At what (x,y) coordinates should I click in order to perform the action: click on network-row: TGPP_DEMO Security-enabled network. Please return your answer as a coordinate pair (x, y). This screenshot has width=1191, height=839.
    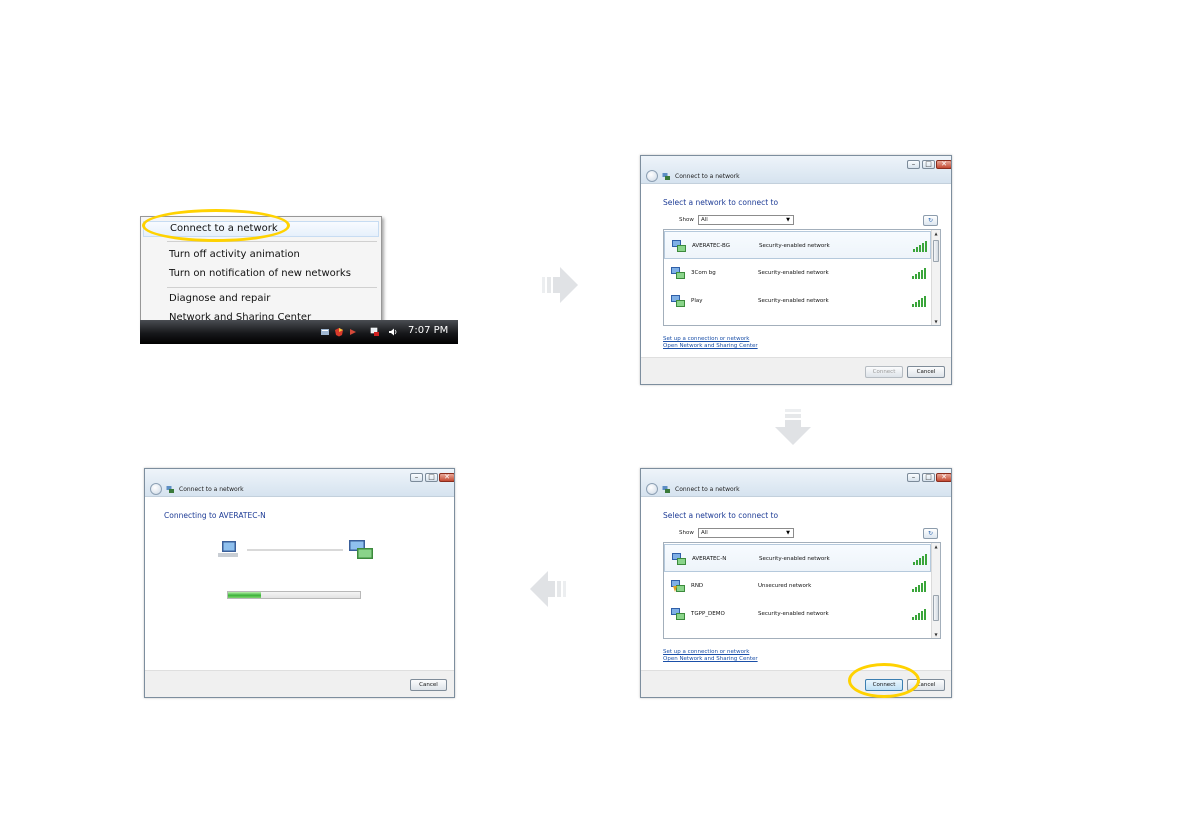
    Looking at the image, I should click on (797, 614).